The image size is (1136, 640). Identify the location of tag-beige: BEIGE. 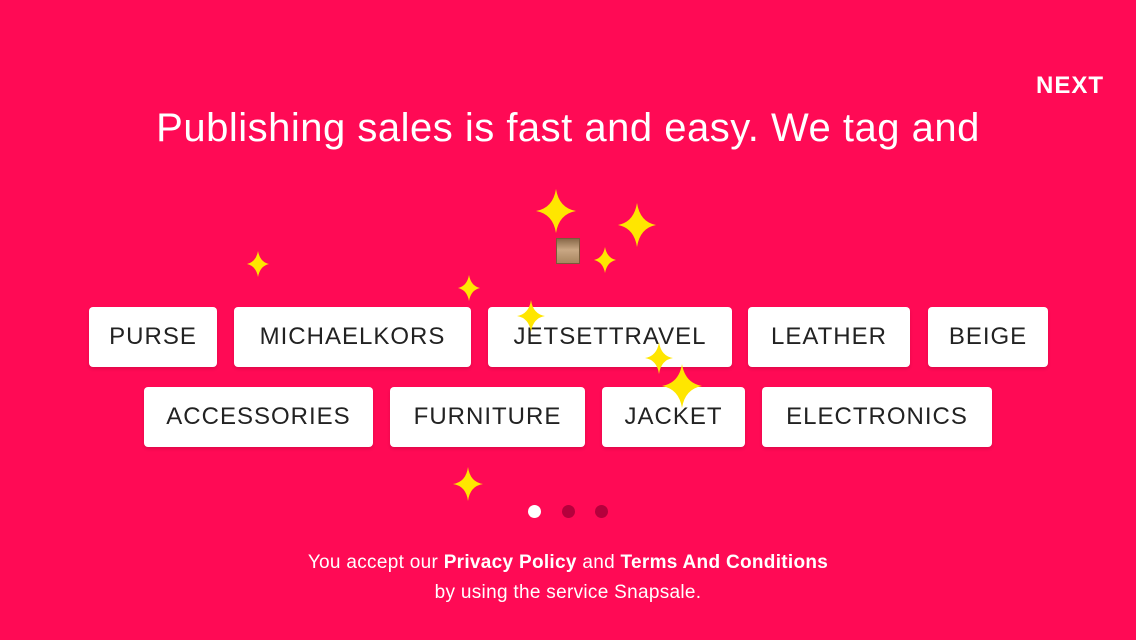
(988, 337).